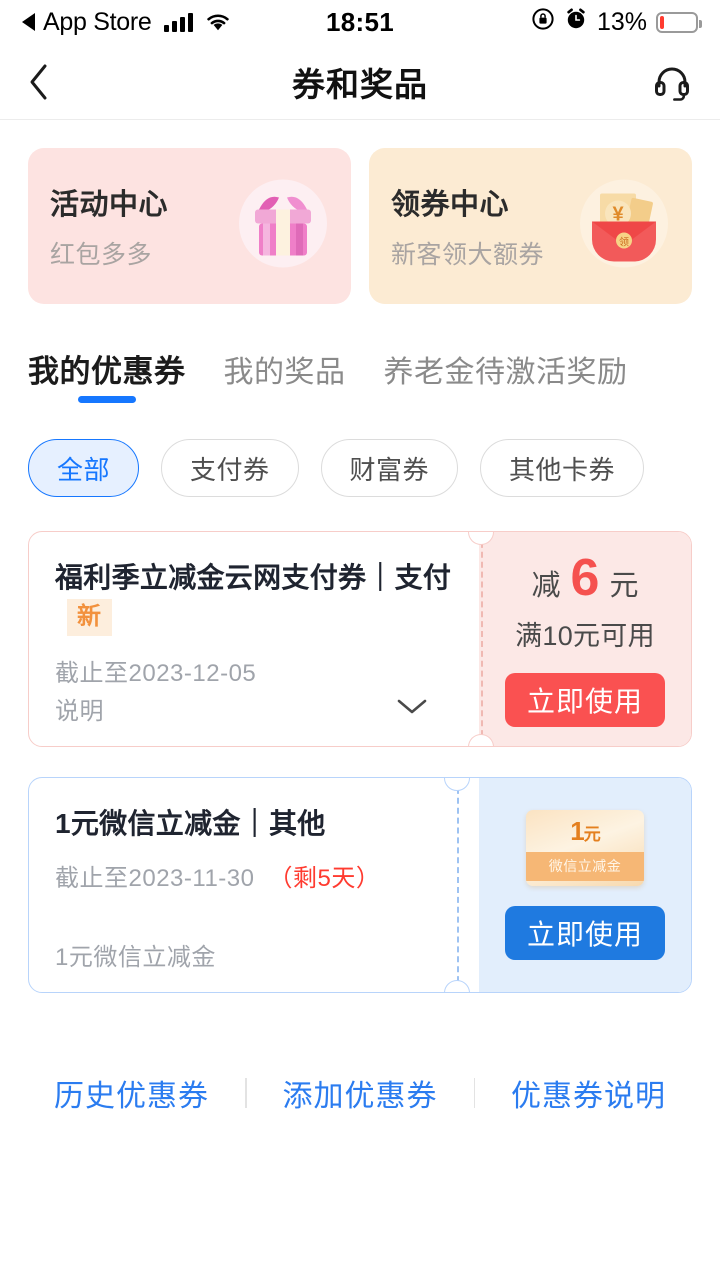 The width and height of the screenshot is (720, 1280). What do you see at coordinates (179, 22) in the screenshot?
I see `cellular-signal-icon` at bounding box center [179, 22].